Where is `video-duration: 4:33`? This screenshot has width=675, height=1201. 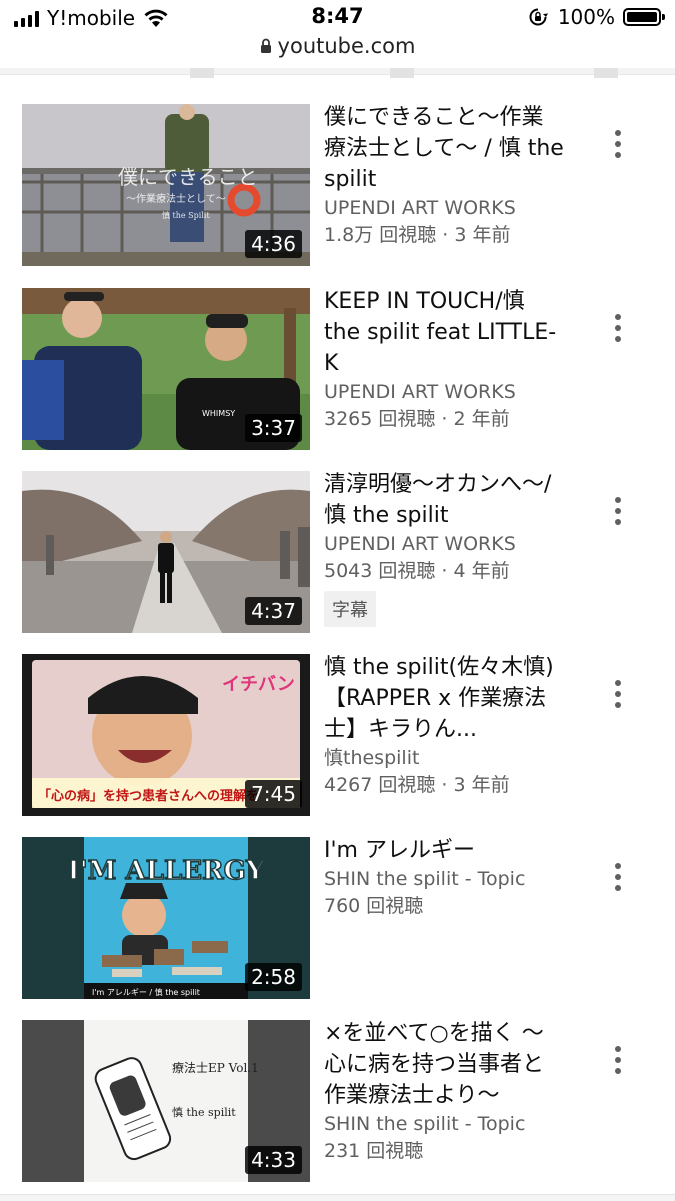
video-duration: 4:33 is located at coordinates (273, 1160).